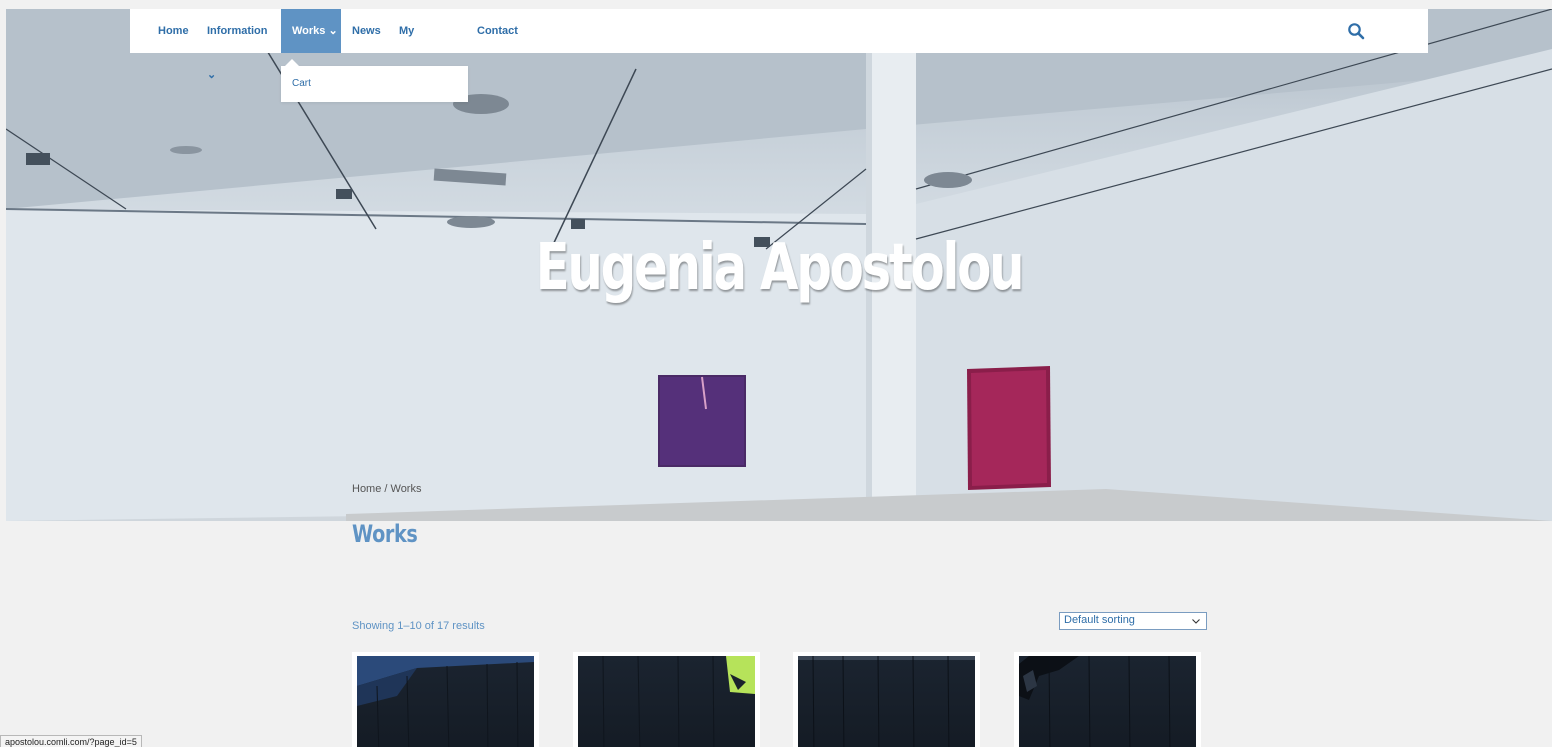 The height and width of the screenshot is (747, 1552). Describe the element at coordinates (780, 268) in the screenshot. I see `hero-title: Eugenia Apostolou` at that location.